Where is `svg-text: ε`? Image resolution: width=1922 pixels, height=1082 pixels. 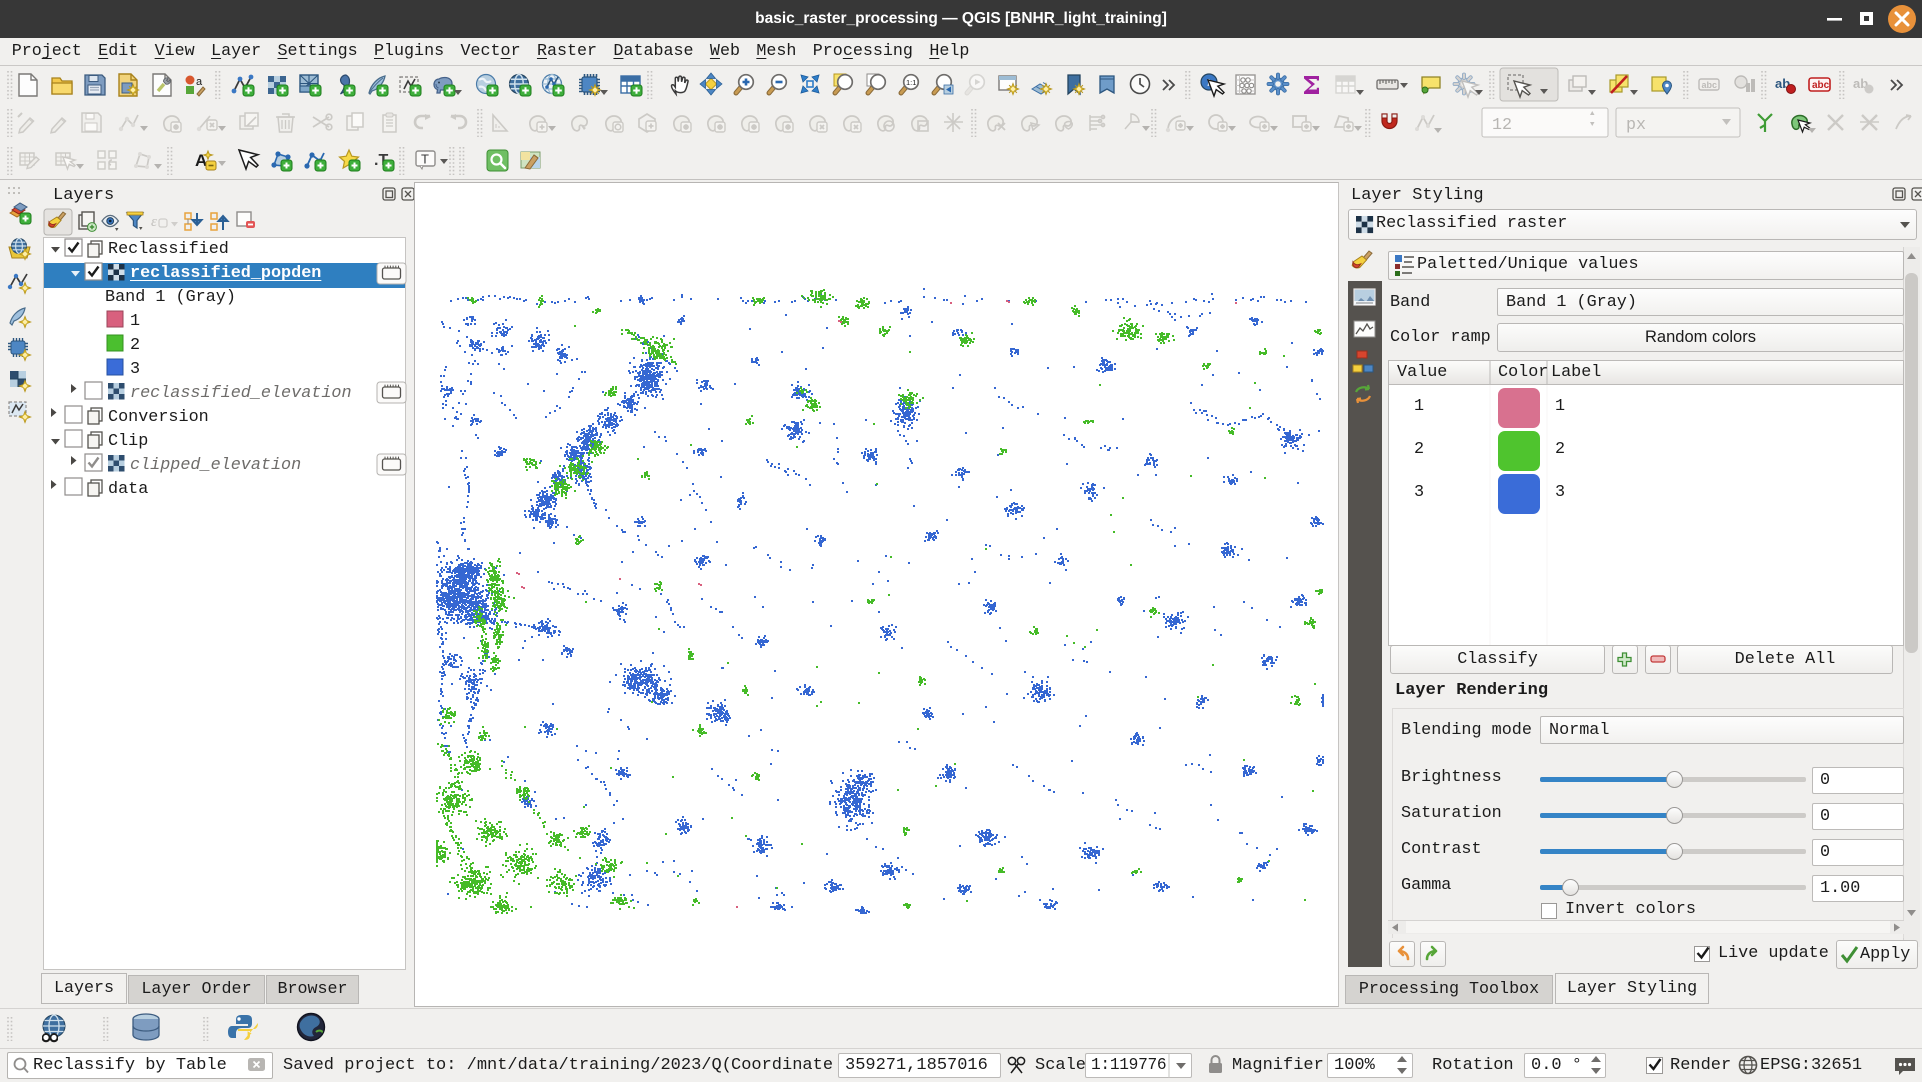 svg-text: ε is located at coordinates (154, 222).